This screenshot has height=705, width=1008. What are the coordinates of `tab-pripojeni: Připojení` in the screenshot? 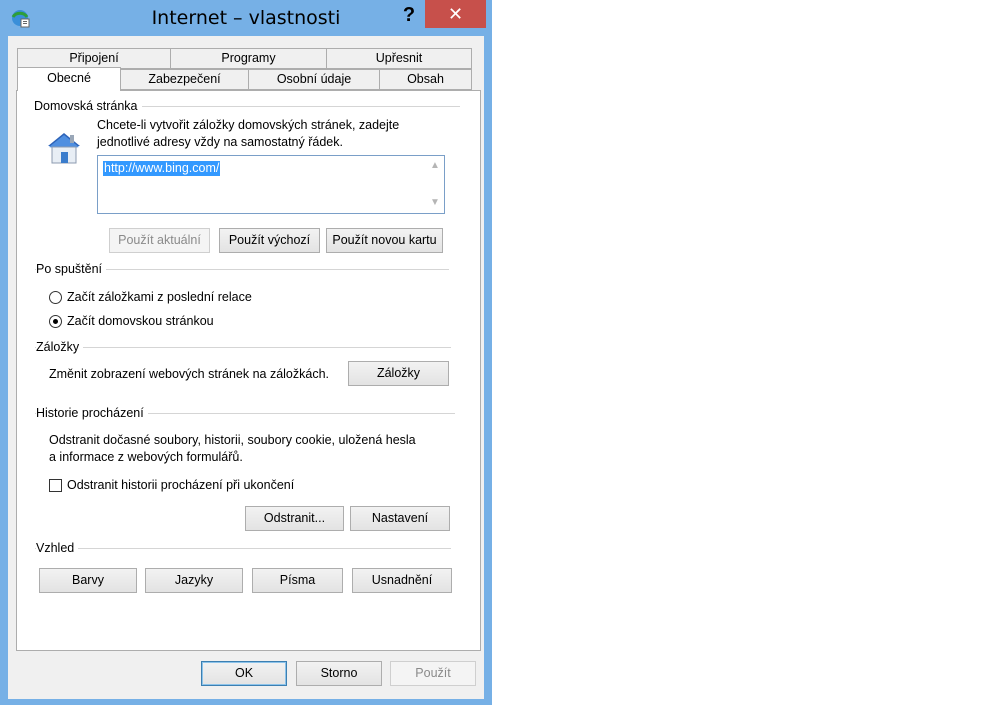 It's located at (94, 58).